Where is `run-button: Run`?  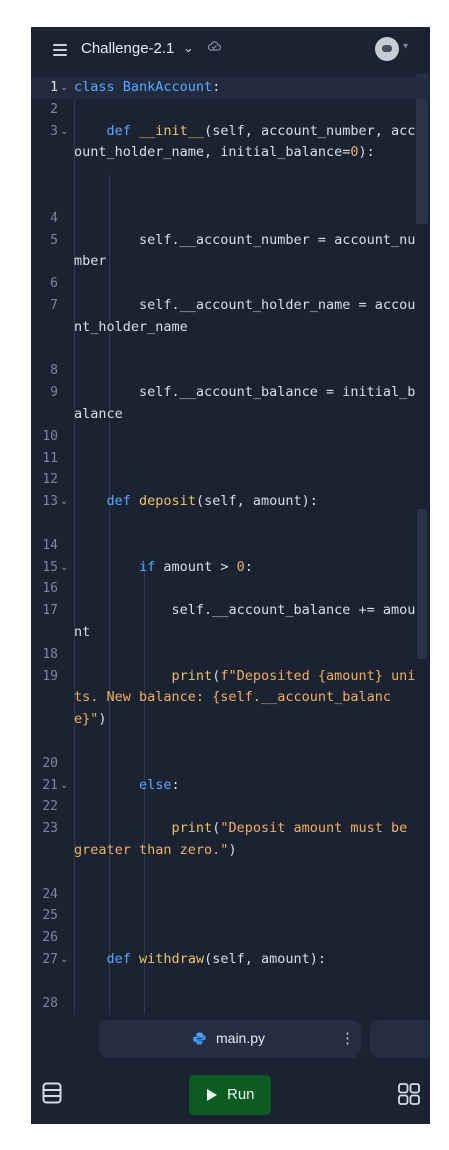 run-button: Run is located at coordinates (230, 1095).